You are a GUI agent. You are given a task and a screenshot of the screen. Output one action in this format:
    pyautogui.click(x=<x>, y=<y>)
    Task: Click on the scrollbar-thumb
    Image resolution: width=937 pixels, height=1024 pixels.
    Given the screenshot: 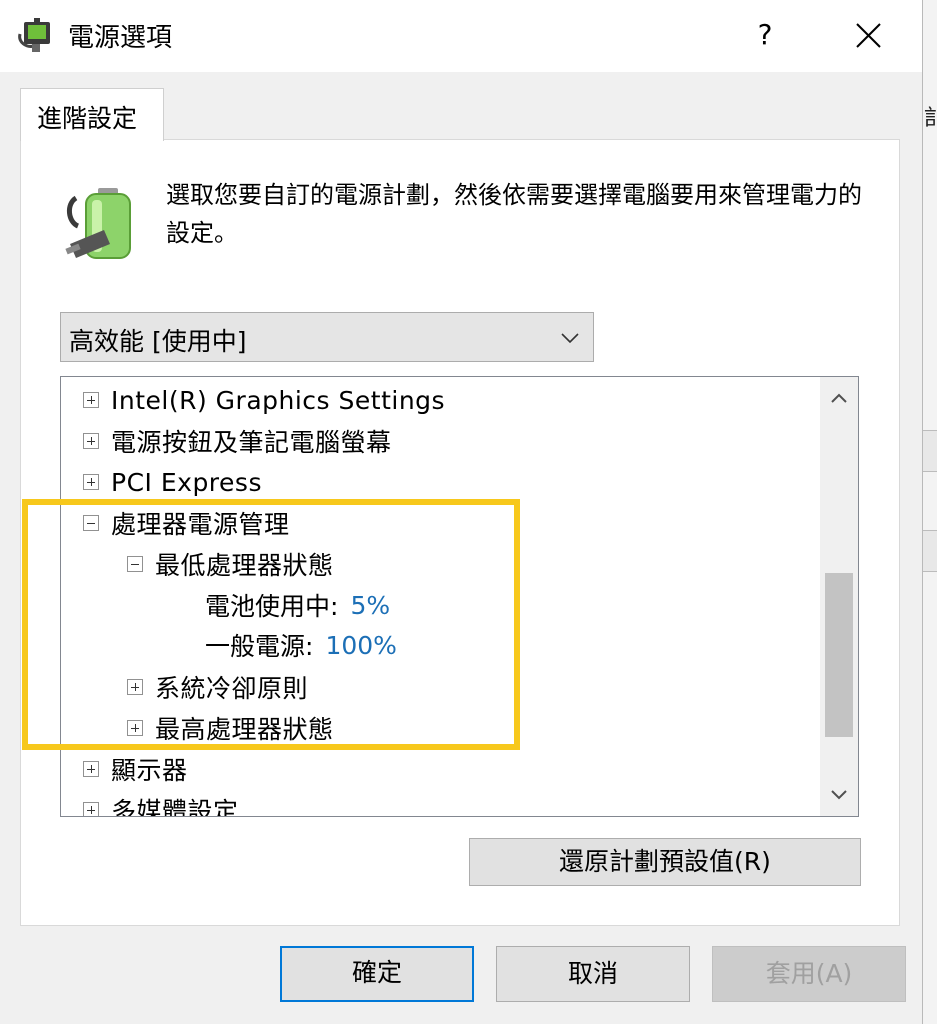 What is the action you would take?
    pyautogui.click(x=839, y=655)
    